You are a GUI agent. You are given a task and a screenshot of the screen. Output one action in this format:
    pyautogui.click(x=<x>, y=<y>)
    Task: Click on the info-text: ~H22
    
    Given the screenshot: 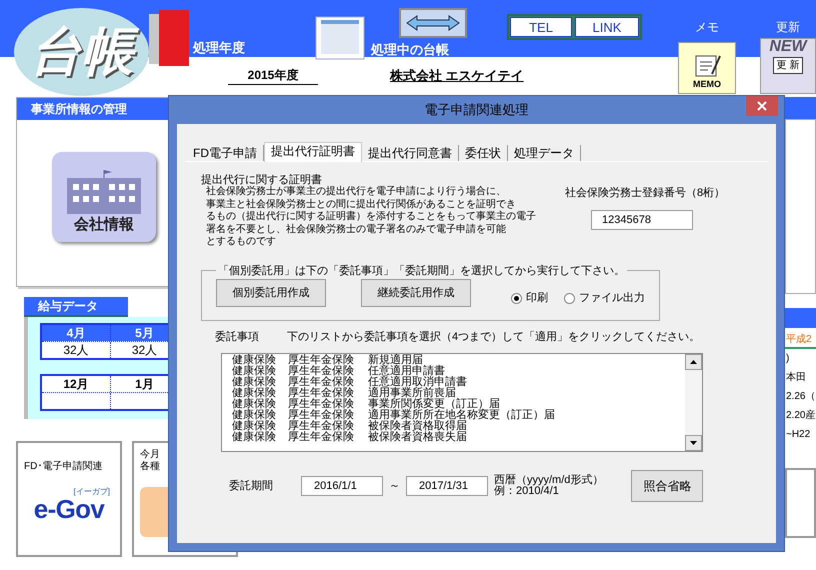 What is the action you would take?
    pyautogui.click(x=799, y=435)
    